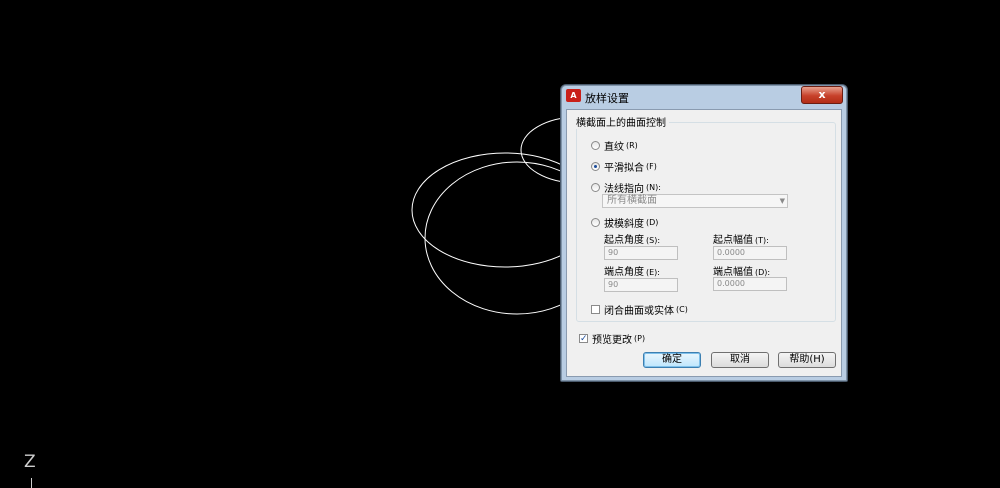 The height and width of the screenshot is (488, 1000). Describe the element at coordinates (595, 187) in the screenshot. I see `radio-normal-to-circle` at that location.